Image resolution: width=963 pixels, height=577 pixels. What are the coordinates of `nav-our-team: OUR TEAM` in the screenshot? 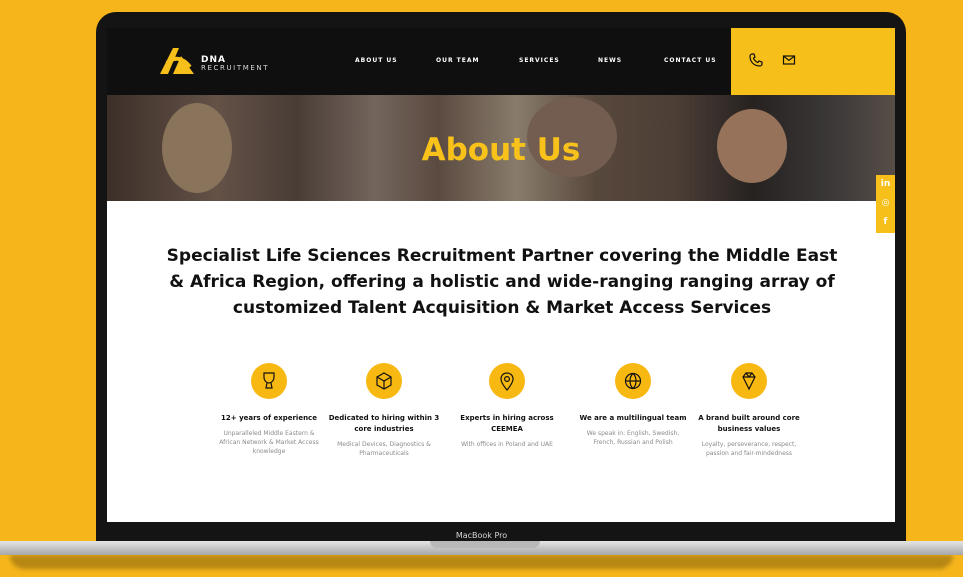 It's located at (458, 60).